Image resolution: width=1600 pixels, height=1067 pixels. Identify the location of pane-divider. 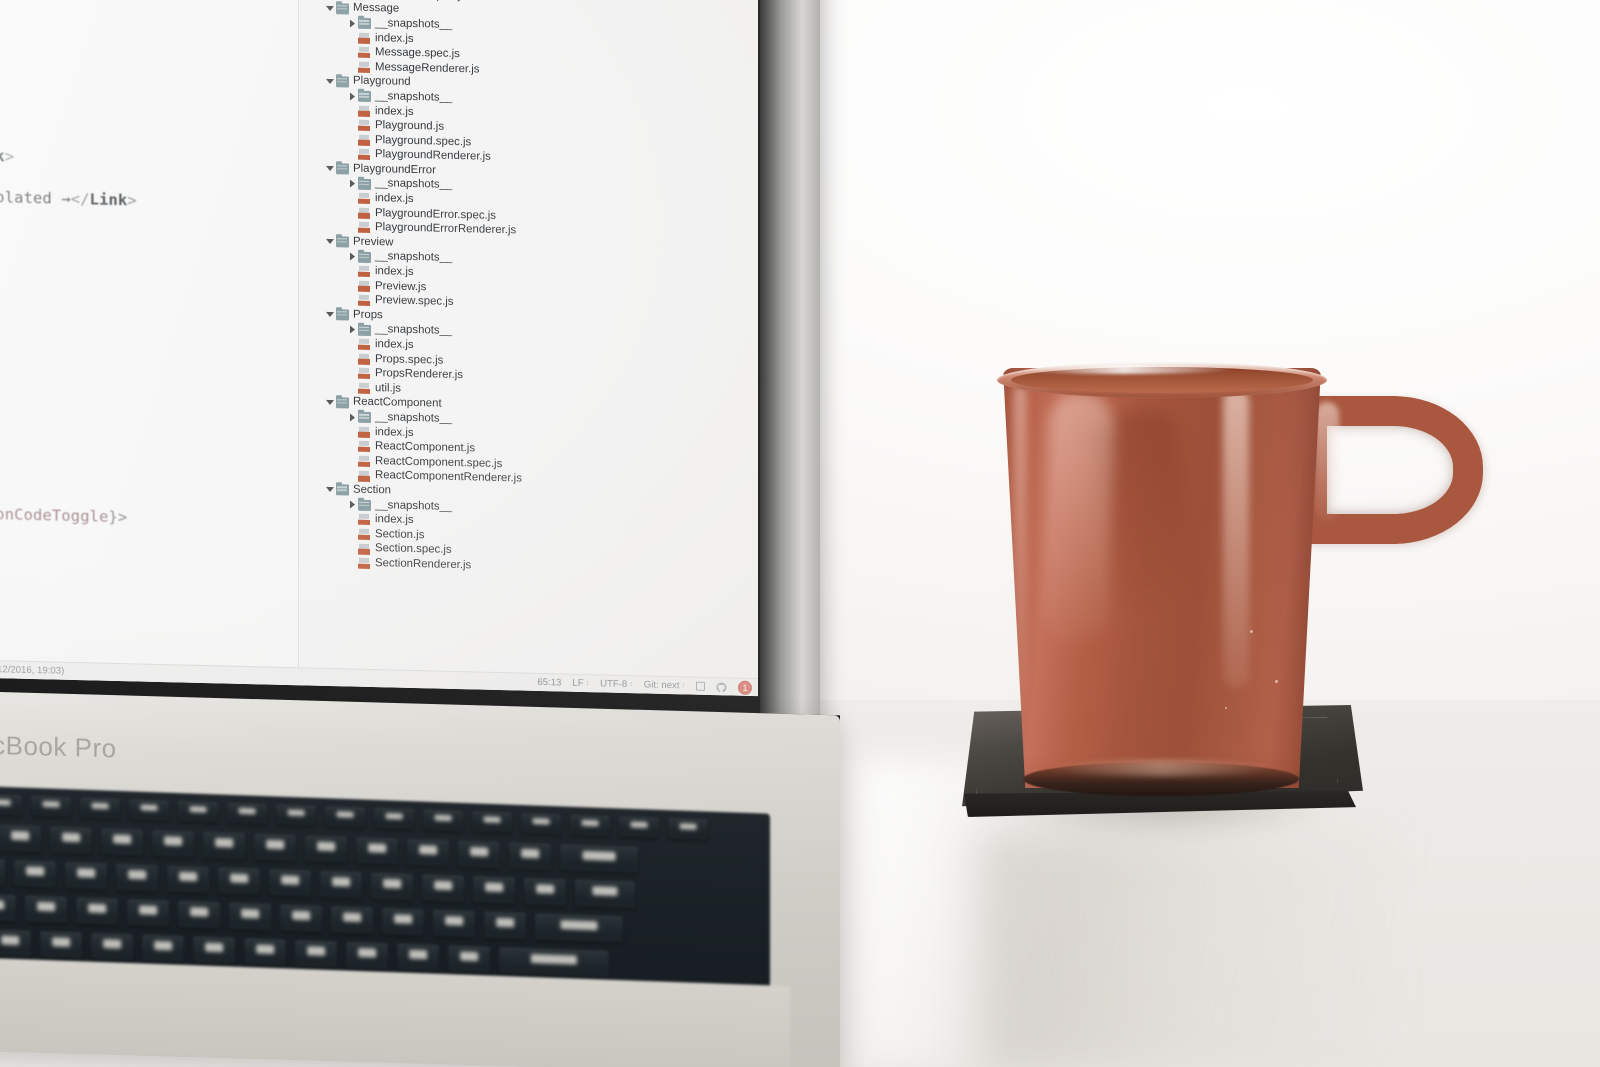
(298, 334).